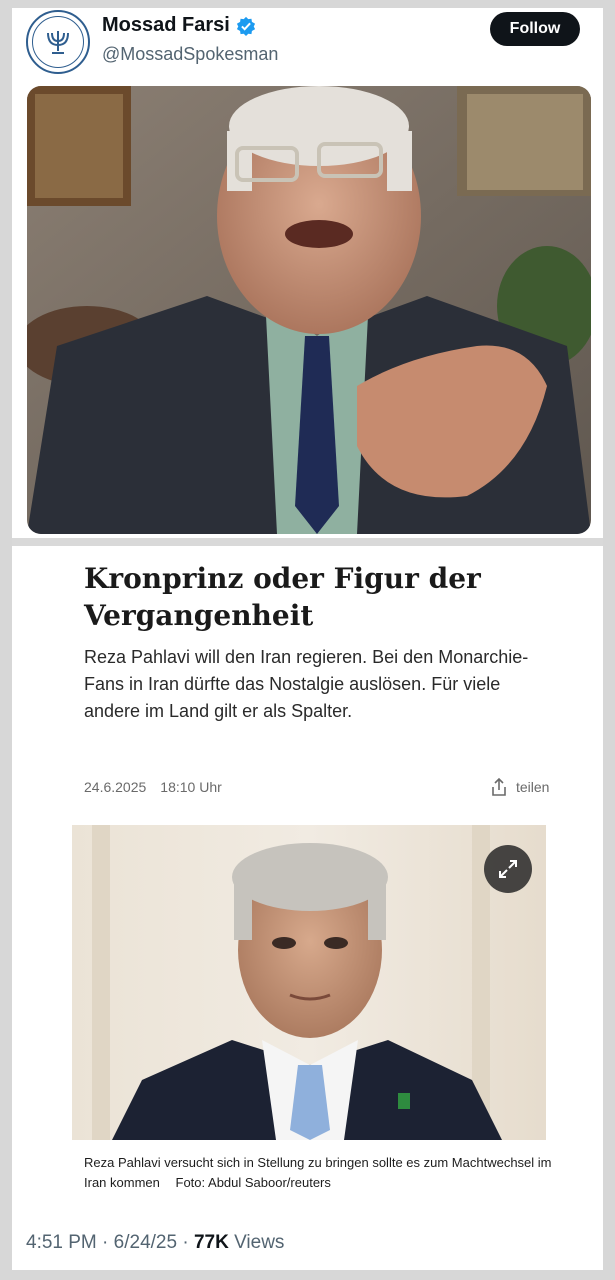 The image size is (615, 1280). Describe the element at coordinates (307, 542) in the screenshot. I see `section-divider` at that location.